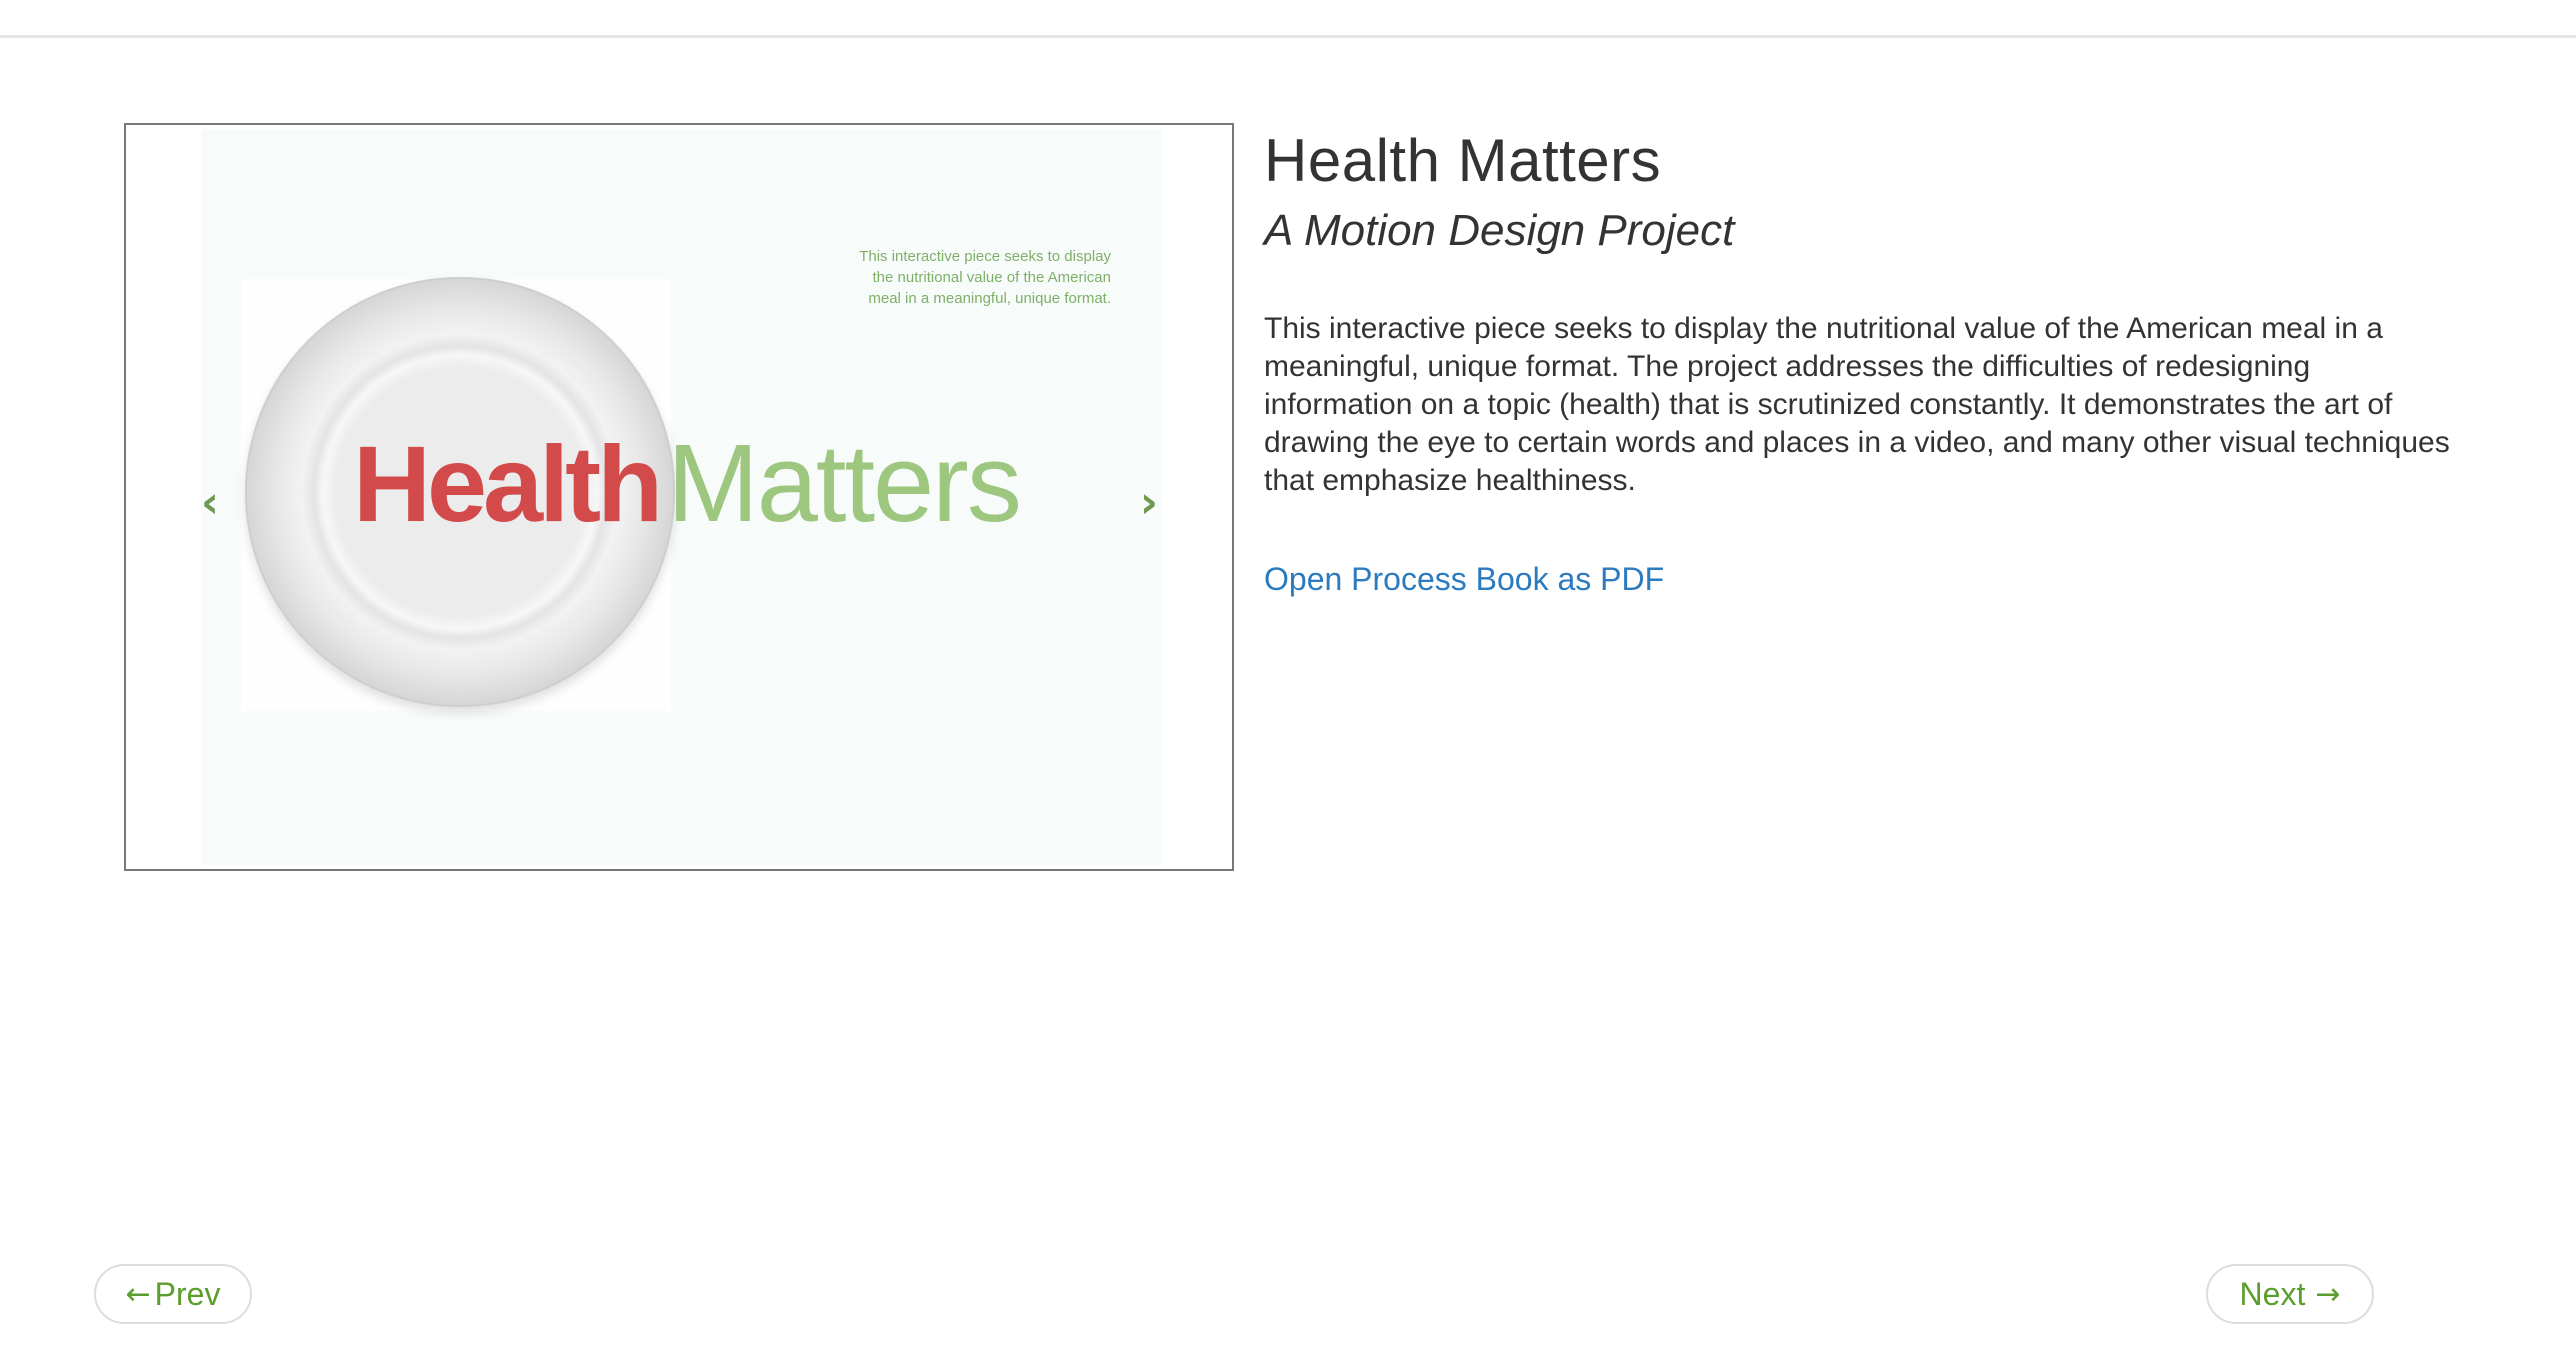  I want to click on health-matters-logo: HealthMatters, so click(687, 484).